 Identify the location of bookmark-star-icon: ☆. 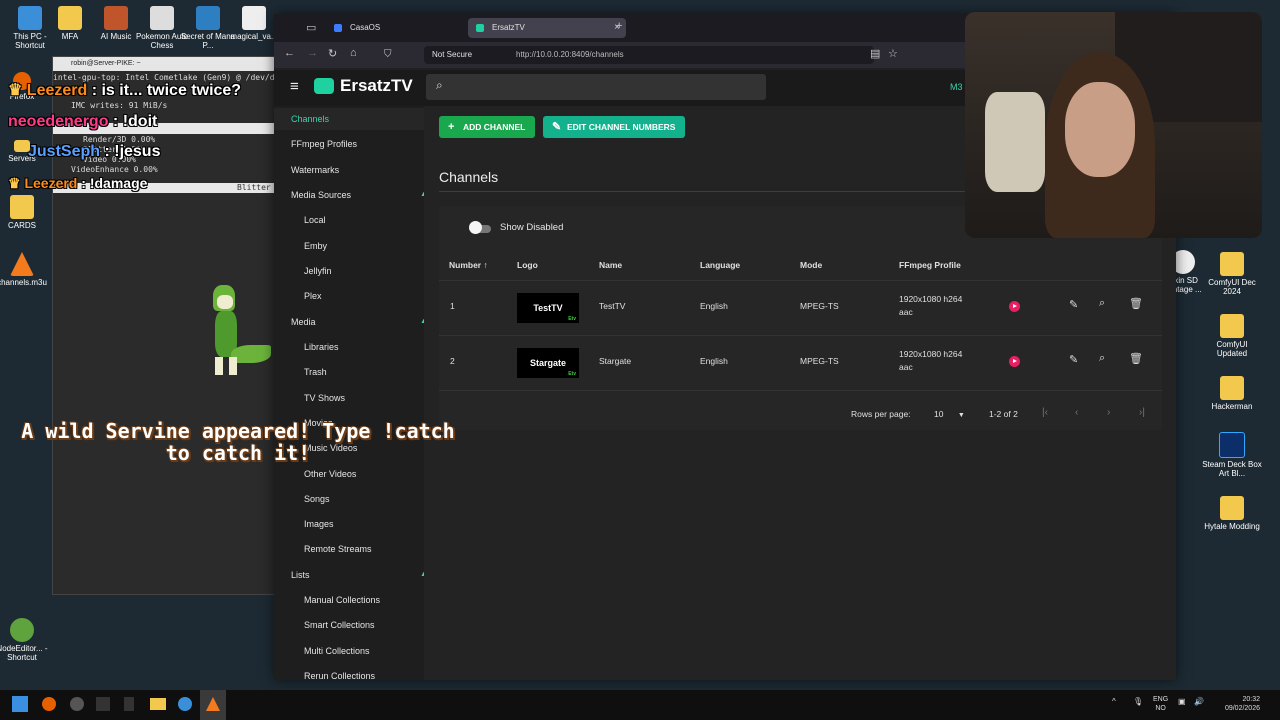
(893, 53).